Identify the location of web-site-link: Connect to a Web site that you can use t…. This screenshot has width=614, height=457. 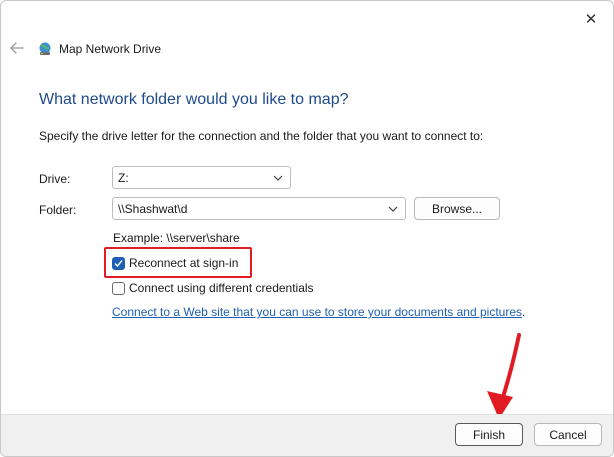
(317, 312).